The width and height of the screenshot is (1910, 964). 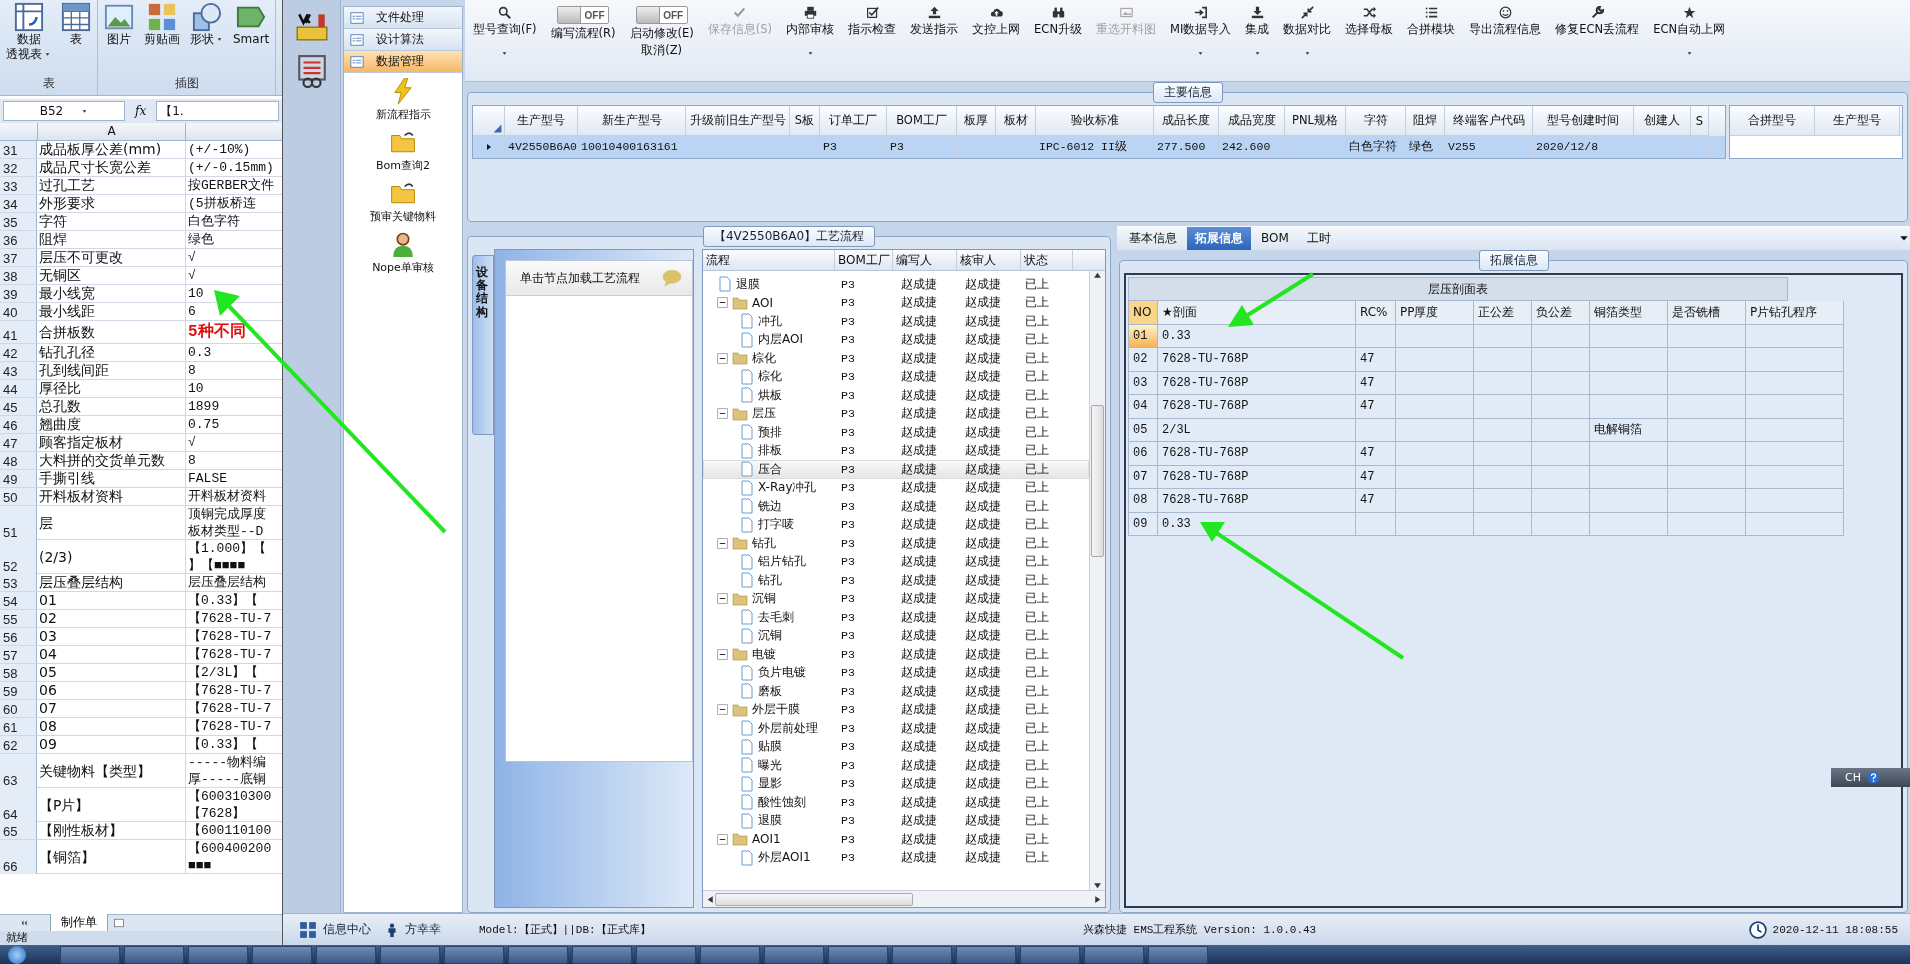 I want to click on column-header: 铜箔类型, so click(x=1629, y=313).